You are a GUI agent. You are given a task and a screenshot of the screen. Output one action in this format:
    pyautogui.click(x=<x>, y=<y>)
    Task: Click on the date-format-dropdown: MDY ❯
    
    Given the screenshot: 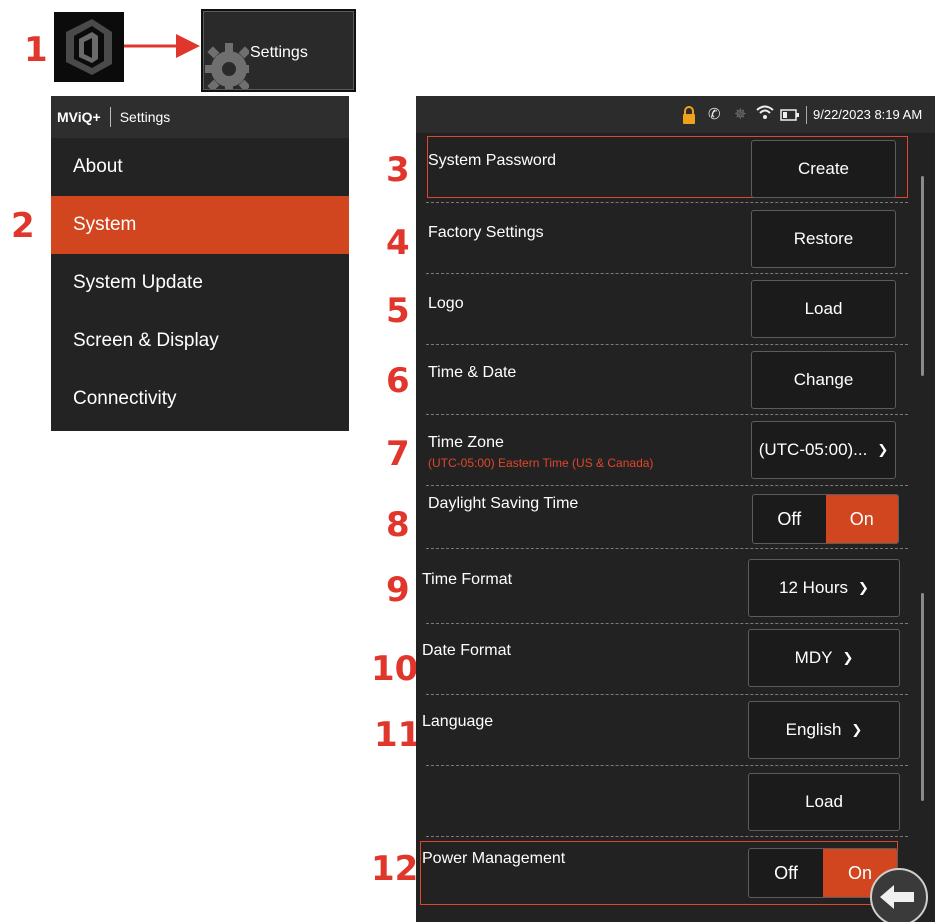 What is the action you would take?
    pyautogui.click(x=824, y=658)
    